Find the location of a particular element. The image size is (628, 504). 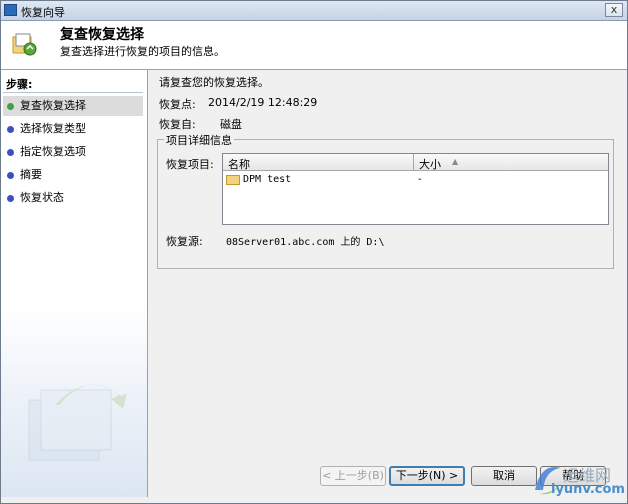

steps-title: 步骤: is located at coordinates (19, 84).